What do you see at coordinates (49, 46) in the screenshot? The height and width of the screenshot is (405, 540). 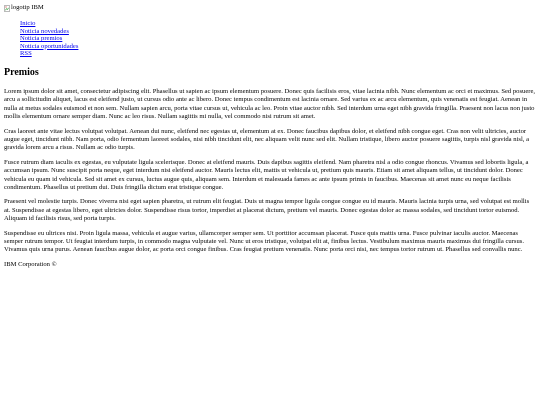 I see `nav-link-oportunidades: Noticia oportunidades` at bounding box center [49, 46].